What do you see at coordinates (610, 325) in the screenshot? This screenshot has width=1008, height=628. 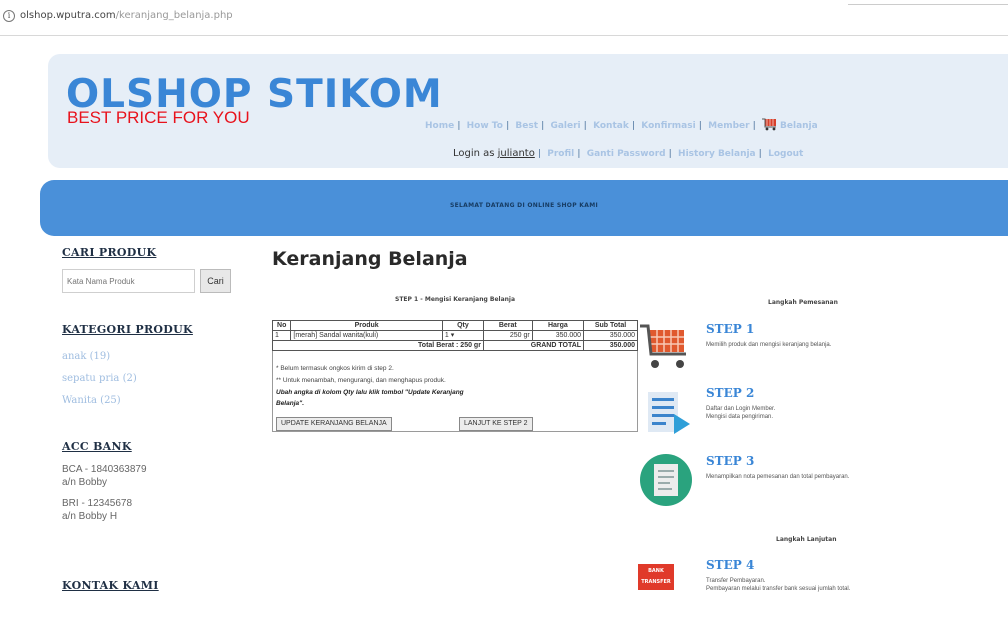 I see `column-header: Sub Total` at bounding box center [610, 325].